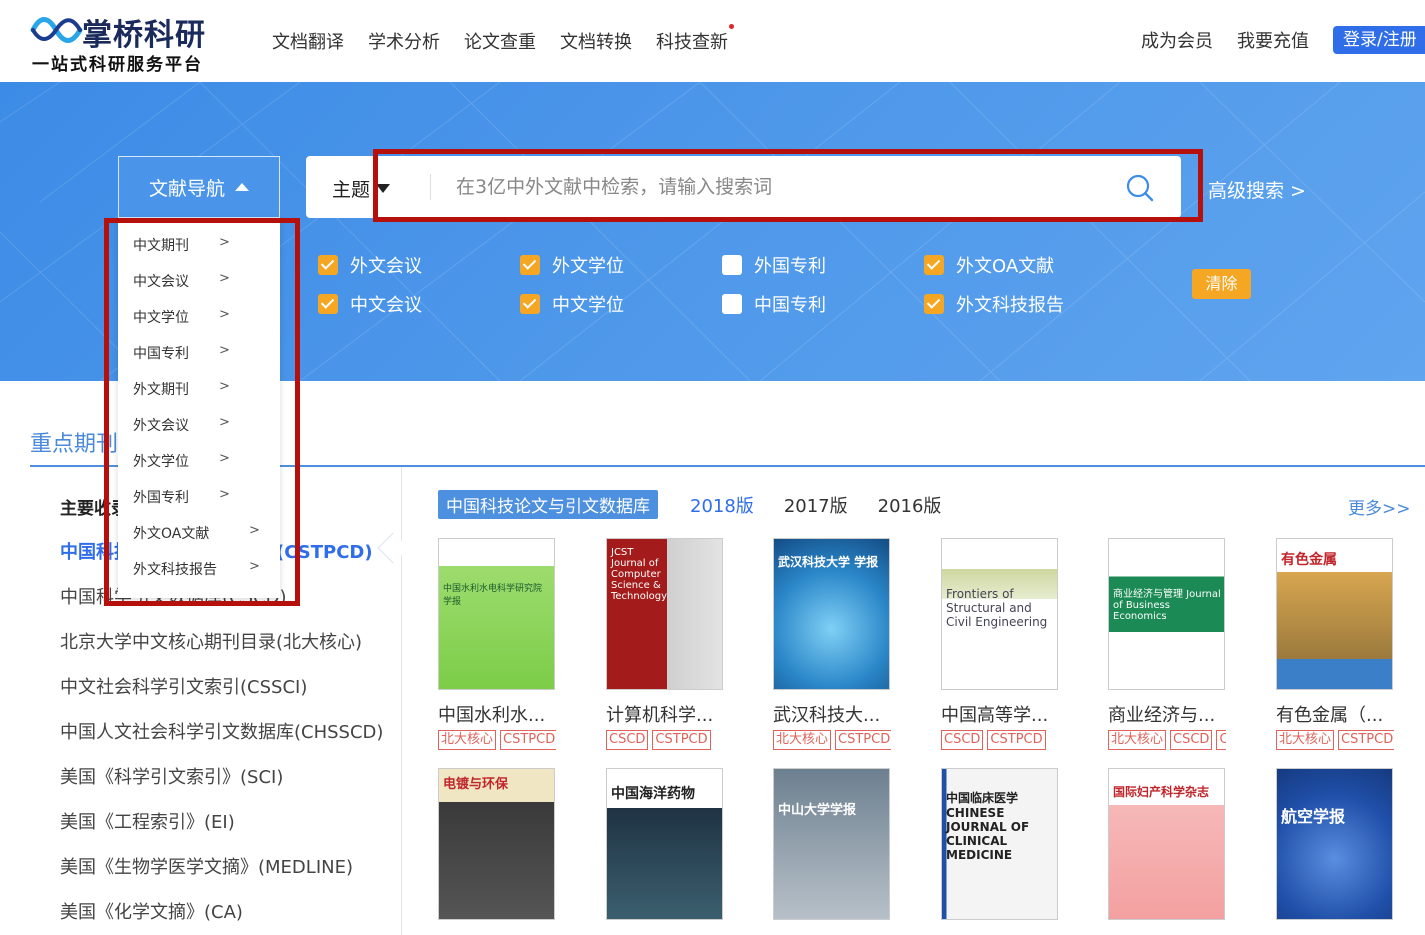 The height and width of the screenshot is (935, 1425). I want to click on filter-chinese-patent: 中国专利, so click(774, 304).